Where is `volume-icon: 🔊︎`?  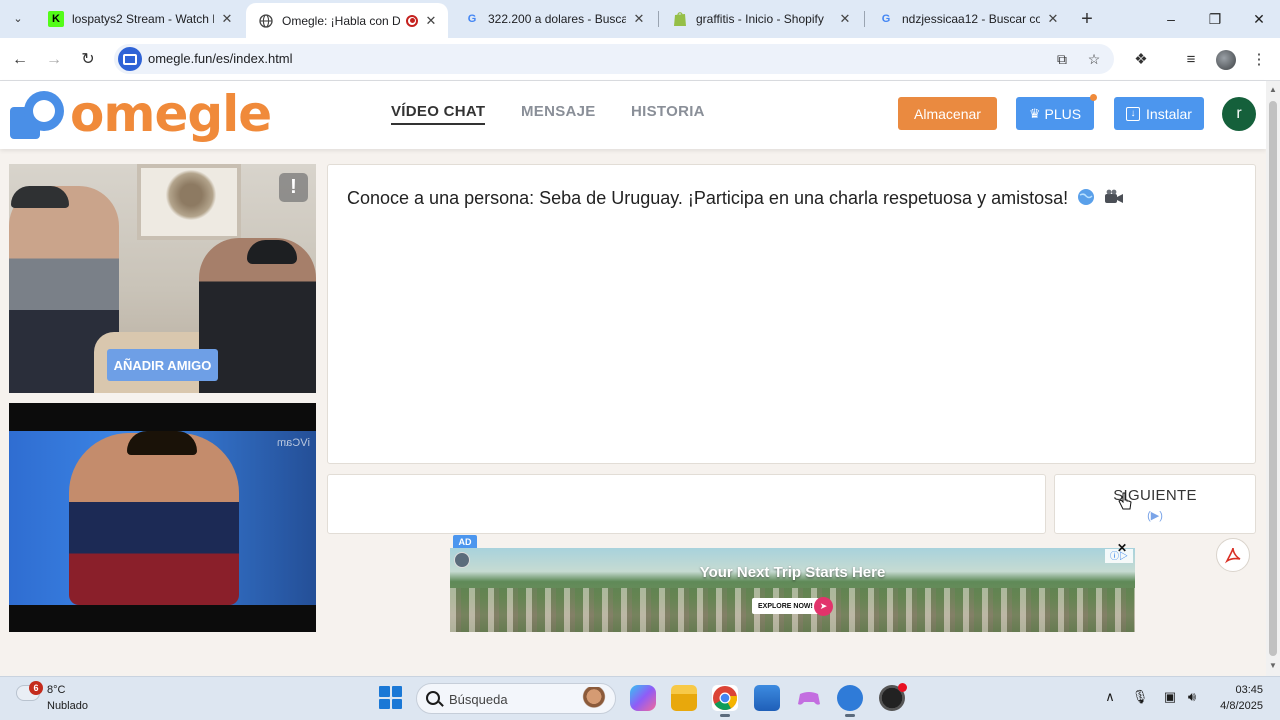 volume-icon: 🔊︎ is located at coordinates (1192, 697).